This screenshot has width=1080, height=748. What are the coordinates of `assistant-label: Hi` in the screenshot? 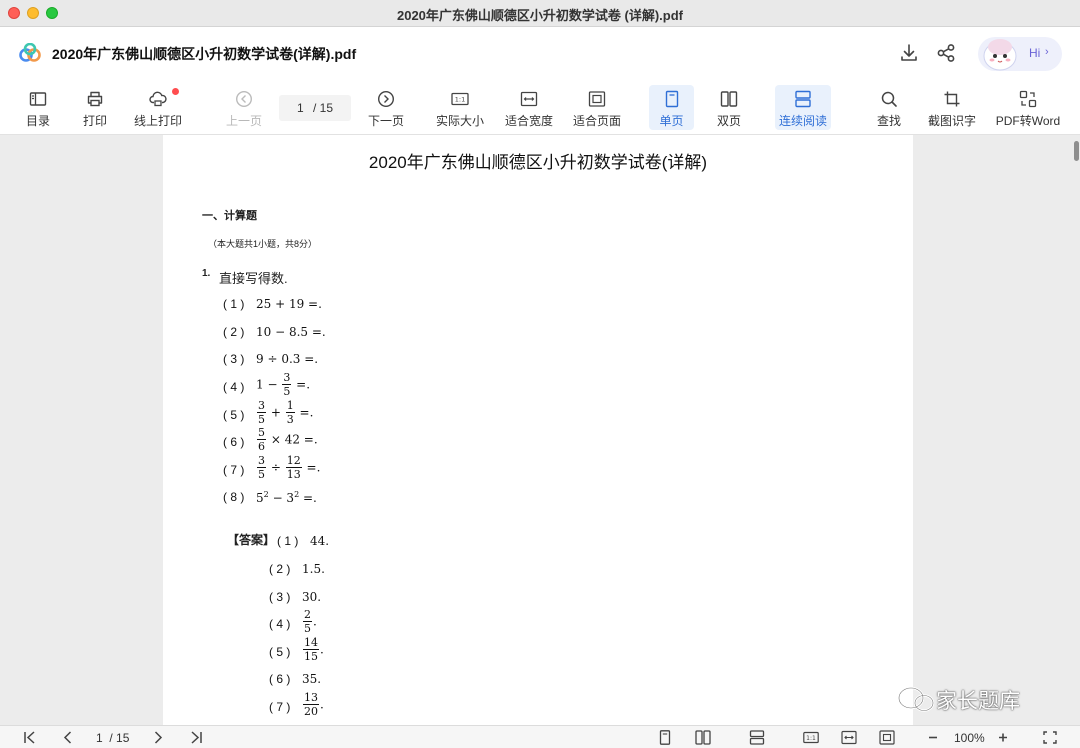 It's located at (1035, 53).